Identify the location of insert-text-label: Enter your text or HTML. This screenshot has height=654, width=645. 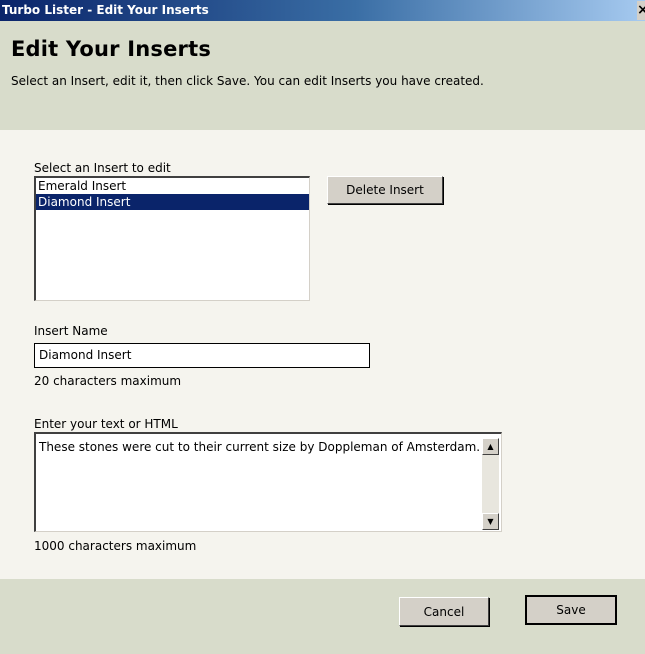
(106, 424).